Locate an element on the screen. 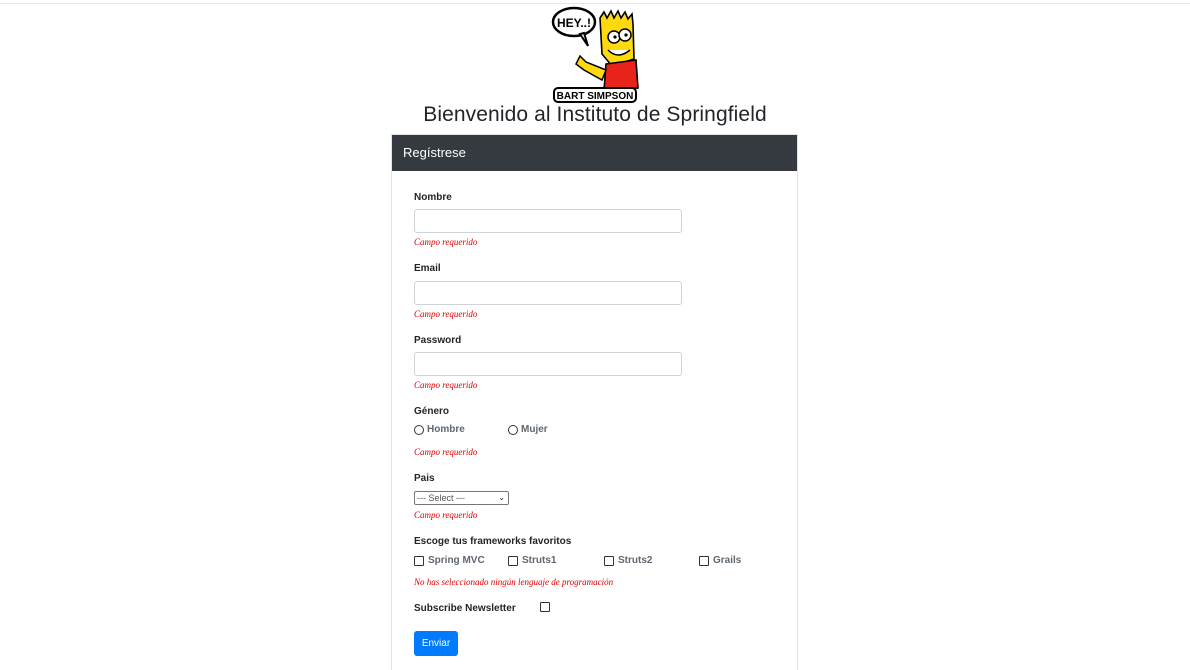 The height and width of the screenshot is (670, 1190). checkbox-struts1-label: Struts1 is located at coordinates (539, 560).